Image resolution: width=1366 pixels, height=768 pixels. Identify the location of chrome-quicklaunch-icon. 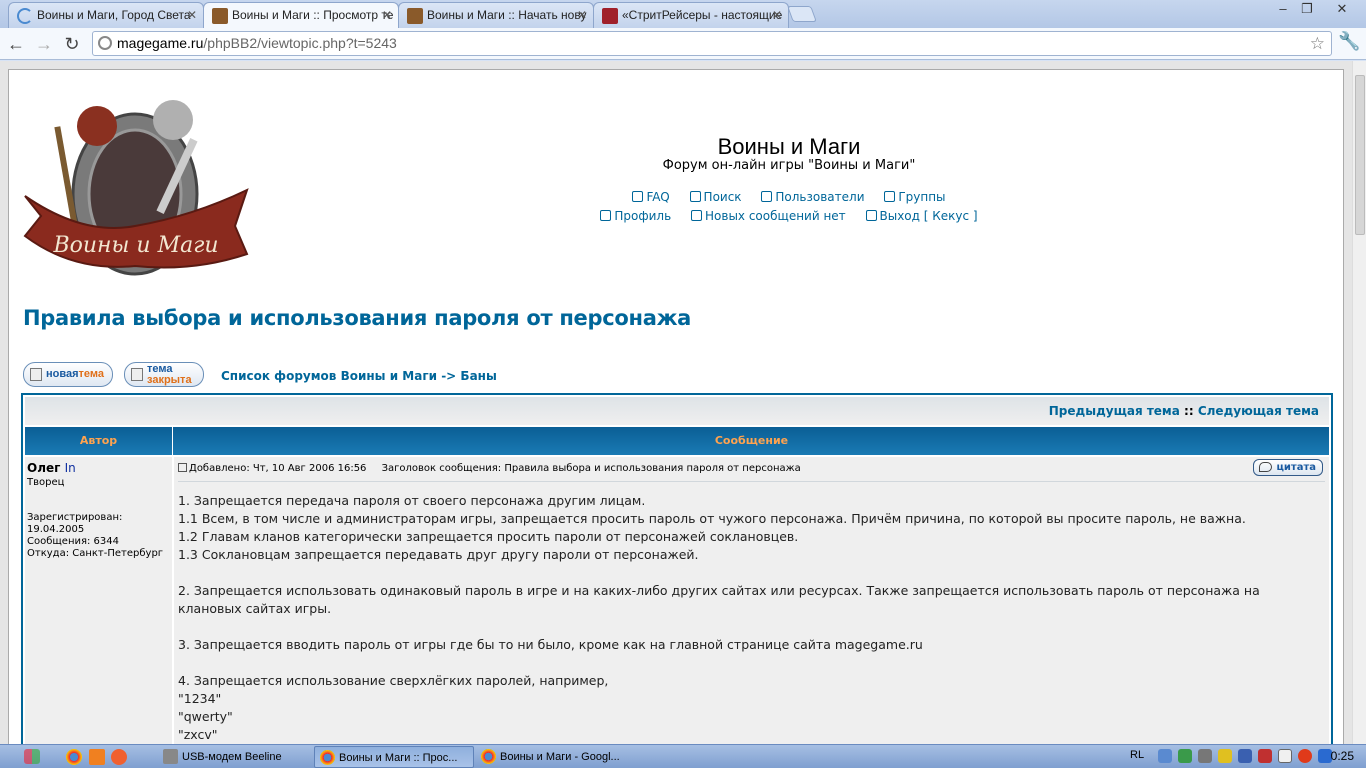
(74, 757).